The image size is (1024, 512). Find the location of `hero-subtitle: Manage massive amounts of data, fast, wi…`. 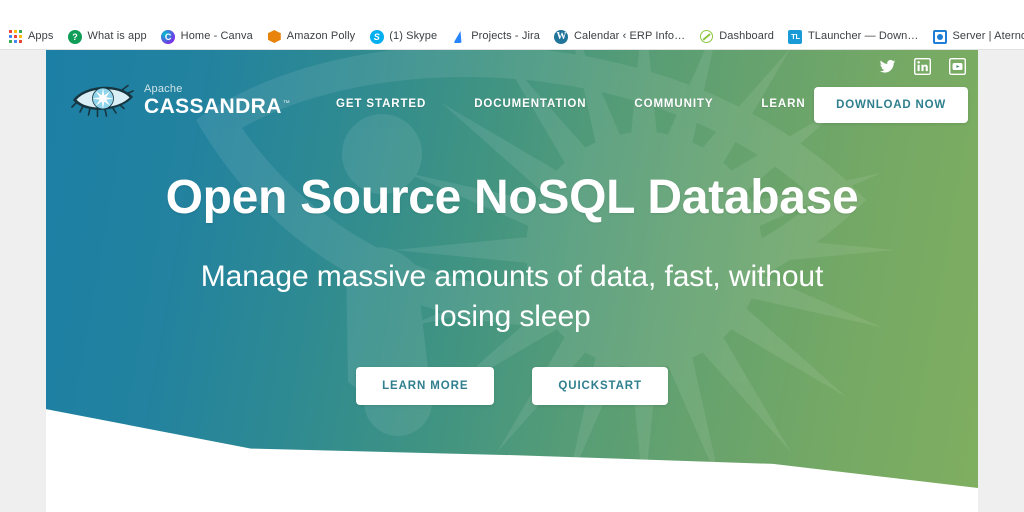

hero-subtitle: Manage massive amounts of data, fast, wi… is located at coordinates (512, 296).